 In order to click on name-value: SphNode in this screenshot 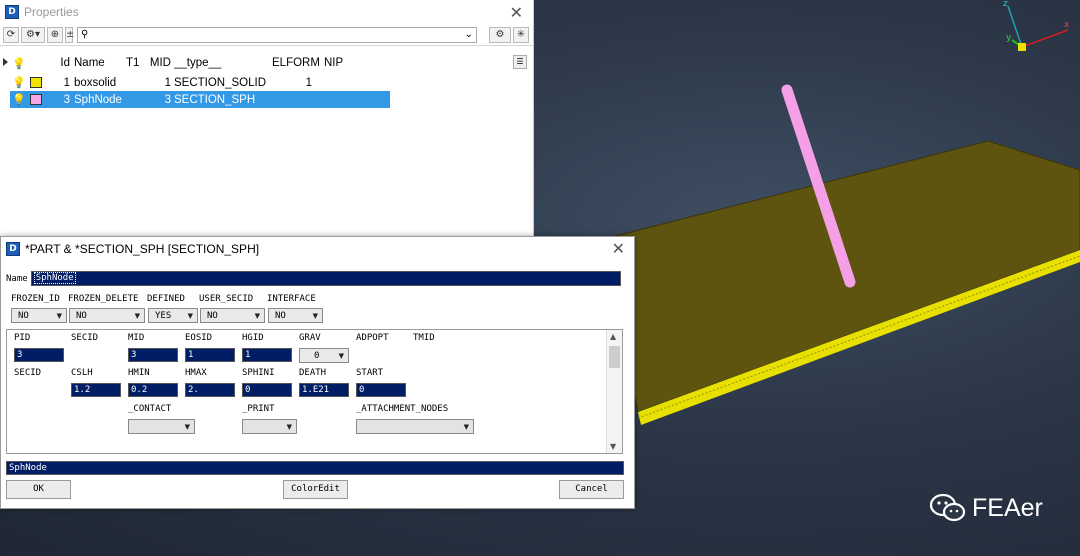, I will do `click(54, 278)`.